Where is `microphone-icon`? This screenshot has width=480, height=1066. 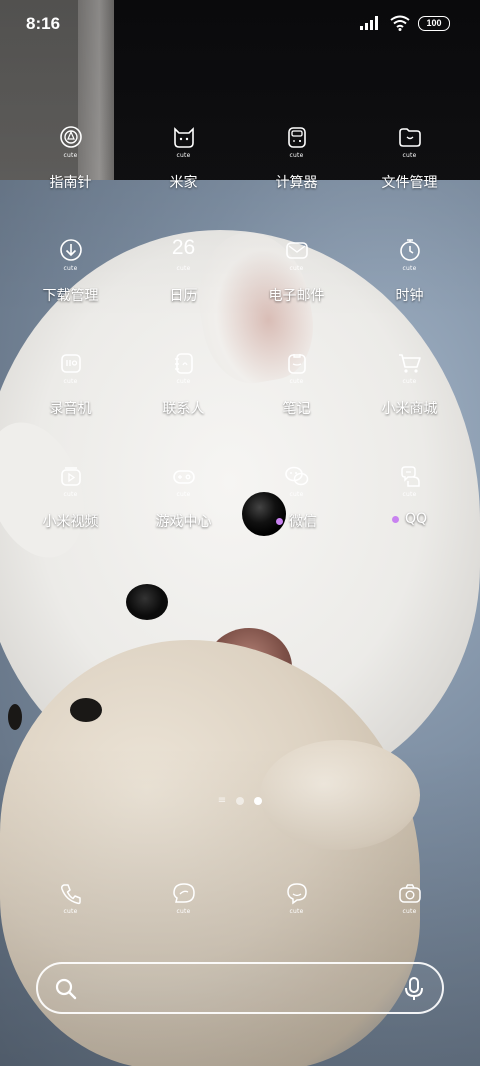
microphone-icon is located at coordinates (414, 989).